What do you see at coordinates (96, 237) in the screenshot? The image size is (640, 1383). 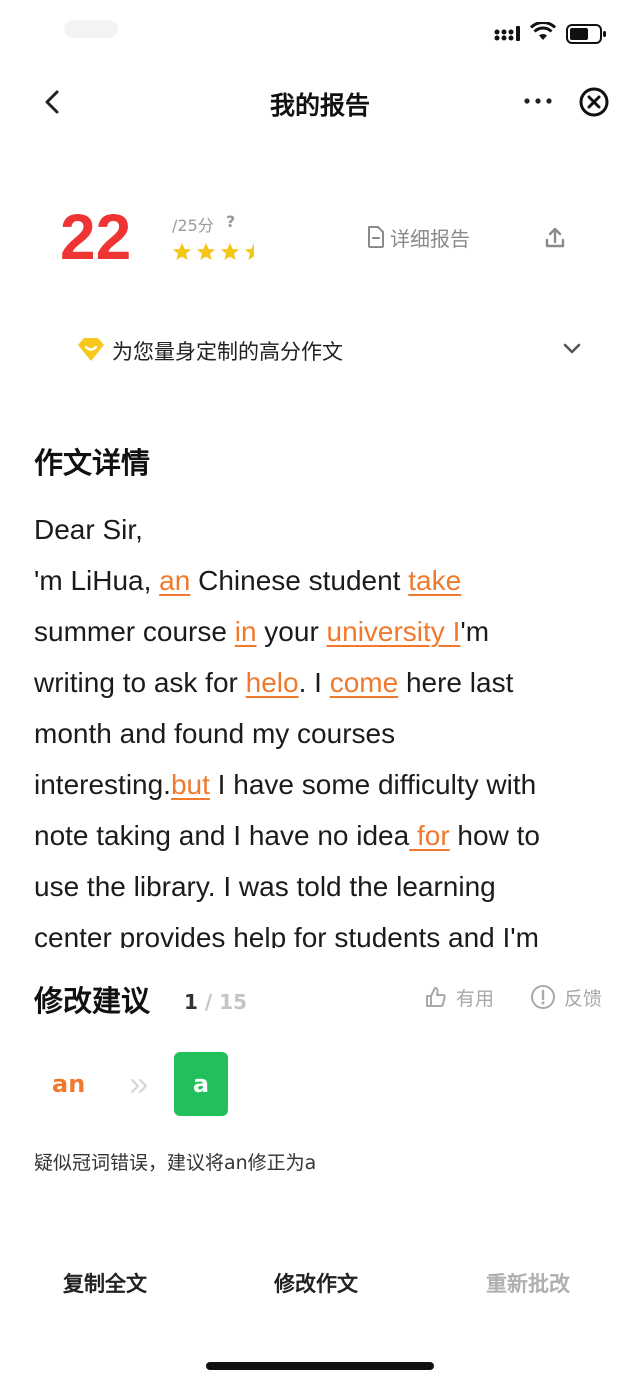 I see `score-value: 22` at bounding box center [96, 237].